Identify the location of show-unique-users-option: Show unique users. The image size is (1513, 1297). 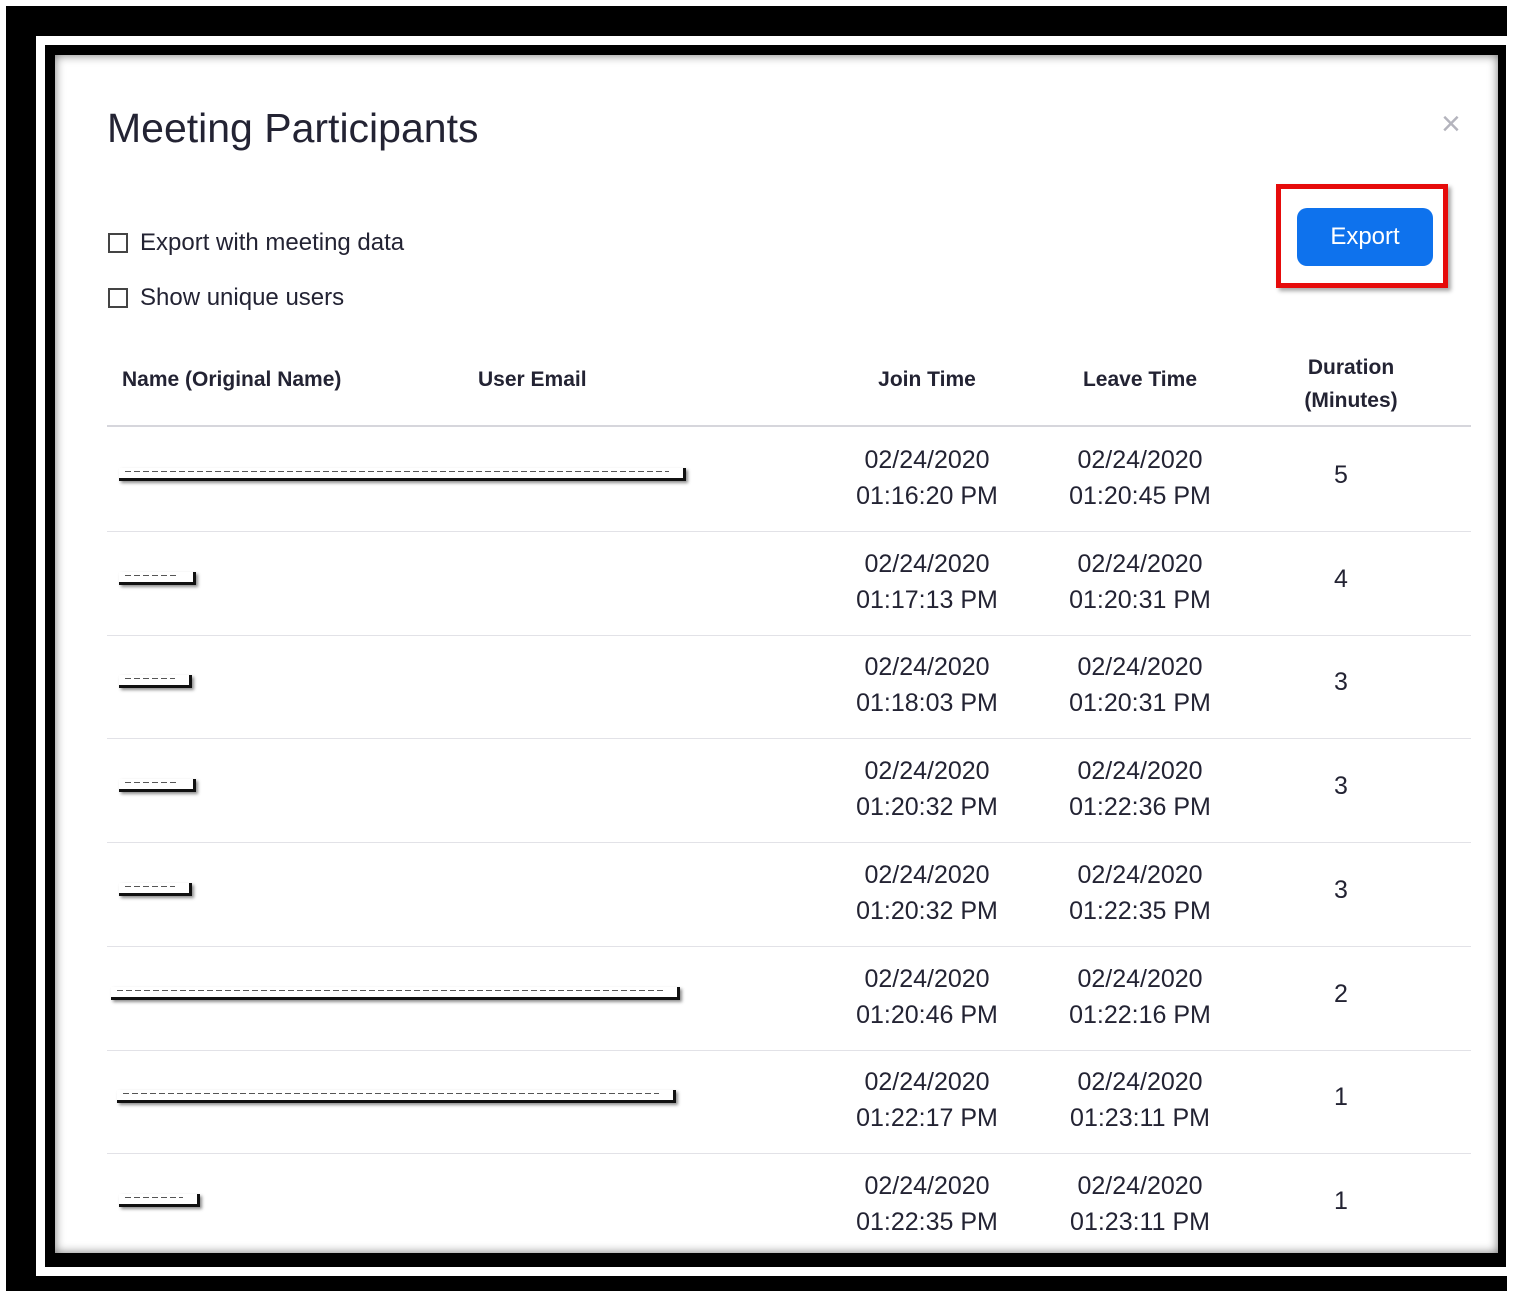
(226, 298).